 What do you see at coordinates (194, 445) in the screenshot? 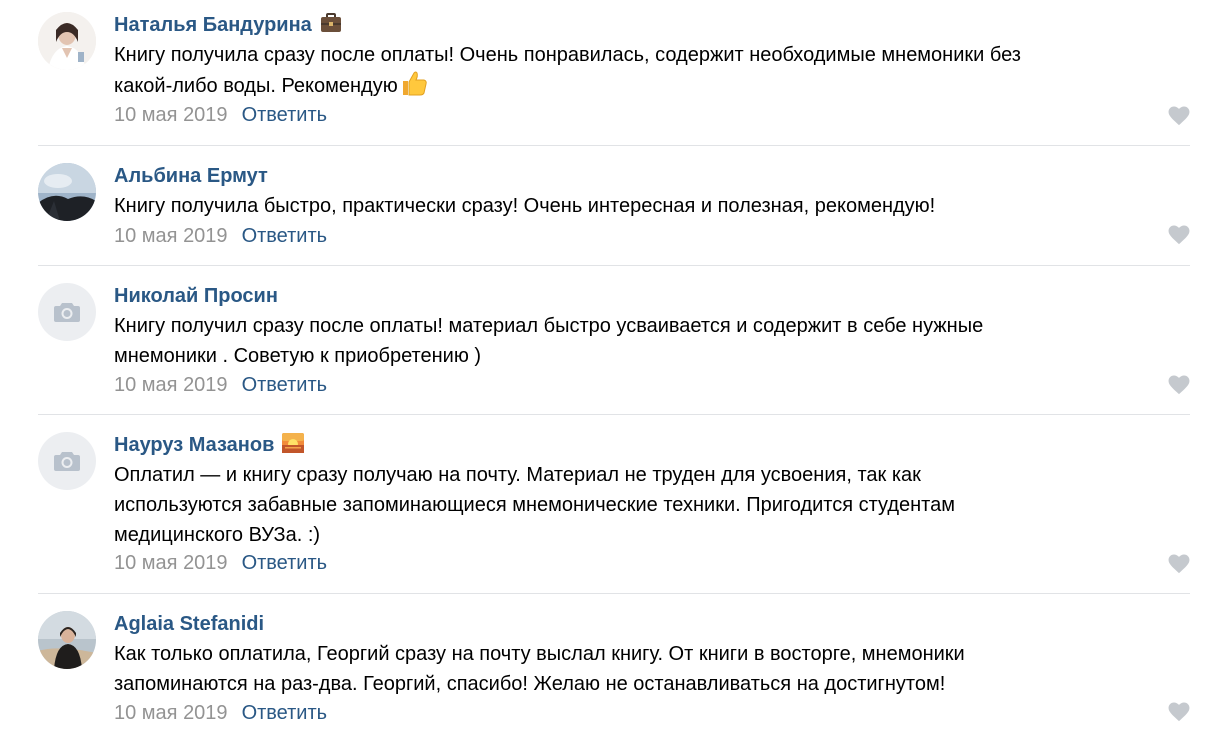
I see `author-name: Науруз Мазанов` at bounding box center [194, 445].